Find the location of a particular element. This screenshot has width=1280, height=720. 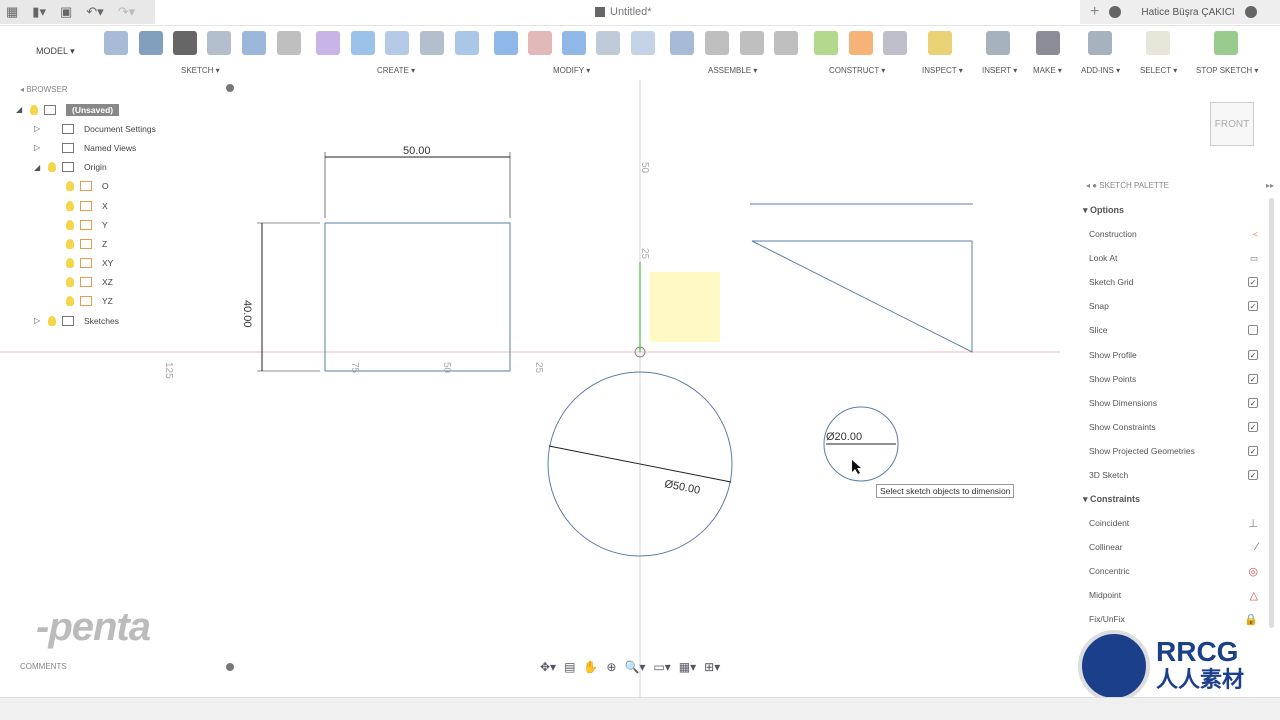

palette-option: Slice is located at coordinates (1178, 330).